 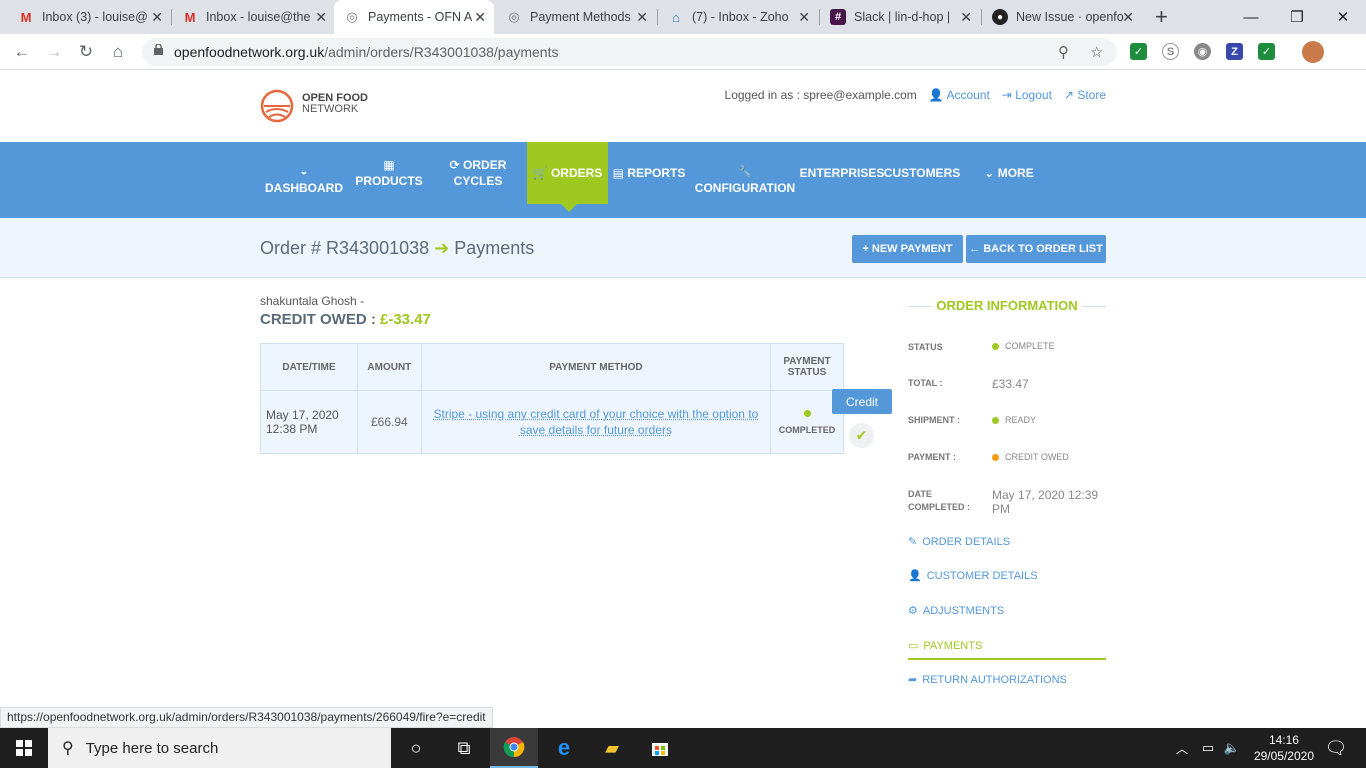 What do you see at coordinates (1036, 249) in the screenshot?
I see `back-to-order-list-button: ← BACK TO ORDER LIST` at bounding box center [1036, 249].